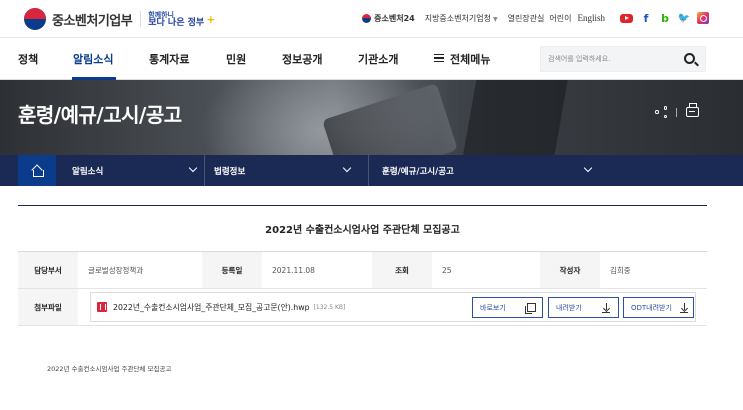  Describe the element at coordinates (620, 270) in the screenshot. I see `author-value: 김희중` at that location.